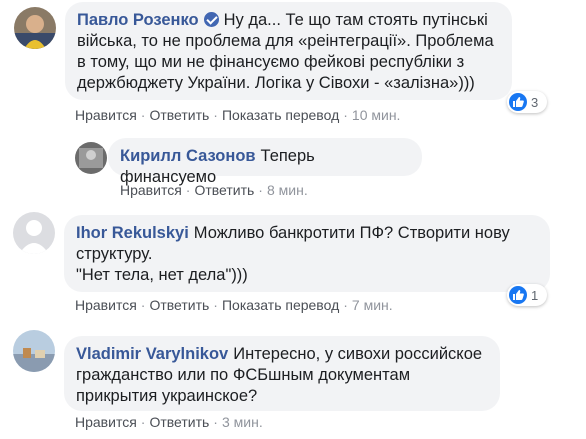 The height and width of the screenshot is (439, 586). I want to click on comment-author: Павло Розенко, so click(138, 20).